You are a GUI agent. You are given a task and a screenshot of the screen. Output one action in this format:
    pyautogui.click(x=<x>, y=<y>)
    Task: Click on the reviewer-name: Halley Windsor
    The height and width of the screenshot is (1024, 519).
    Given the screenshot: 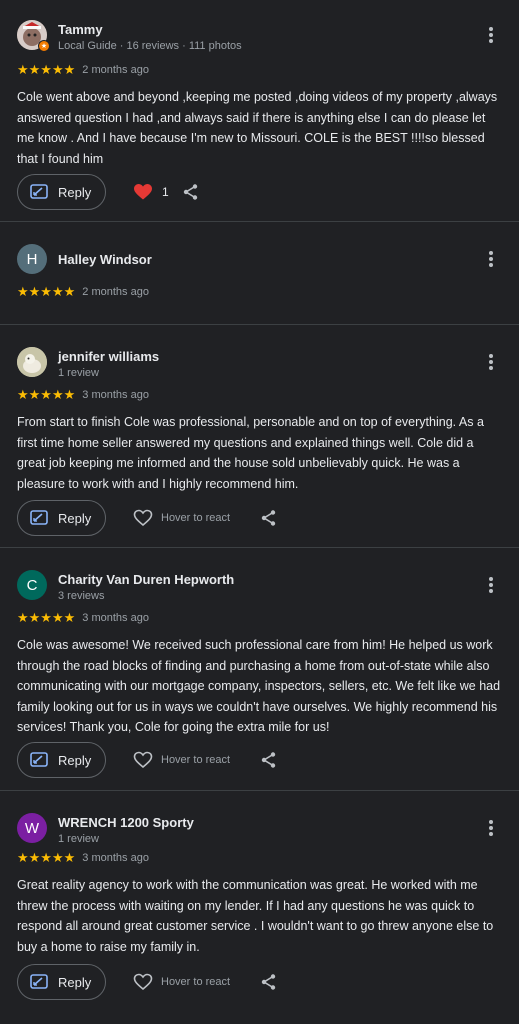 What is the action you would take?
    pyautogui.click(x=105, y=259)
    